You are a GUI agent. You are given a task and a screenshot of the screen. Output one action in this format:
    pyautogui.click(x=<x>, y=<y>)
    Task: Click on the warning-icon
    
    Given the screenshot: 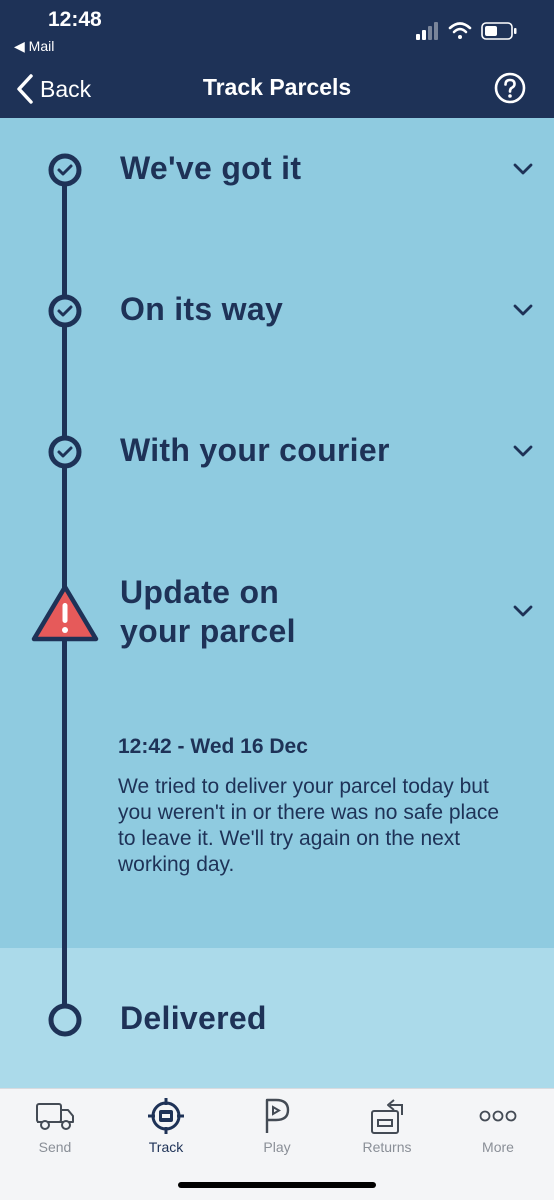 What is the action you would take?
    pyautogui.click(x=65, y=613)
    